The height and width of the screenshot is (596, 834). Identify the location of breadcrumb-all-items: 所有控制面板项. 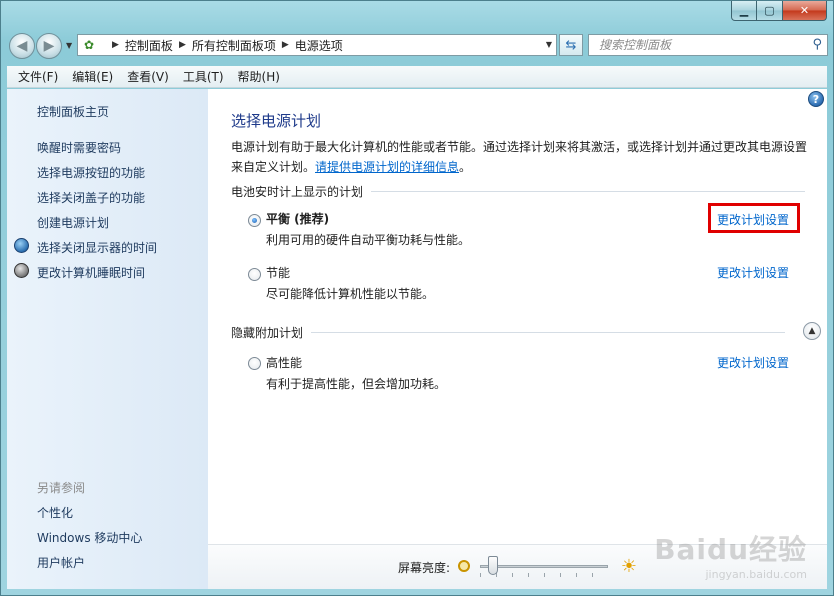
(234, 45).